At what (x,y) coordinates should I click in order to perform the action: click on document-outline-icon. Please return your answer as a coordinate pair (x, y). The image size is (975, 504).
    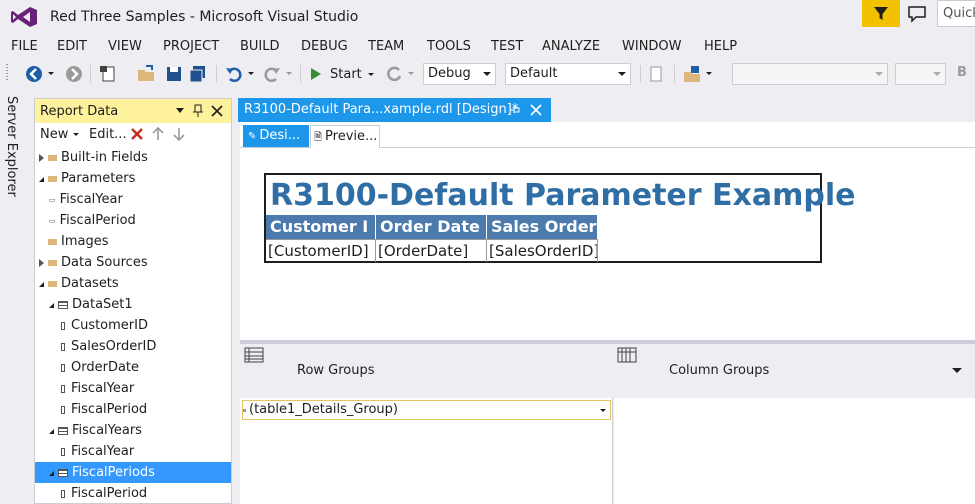
    Looking at the image, I should click on (656, 74).